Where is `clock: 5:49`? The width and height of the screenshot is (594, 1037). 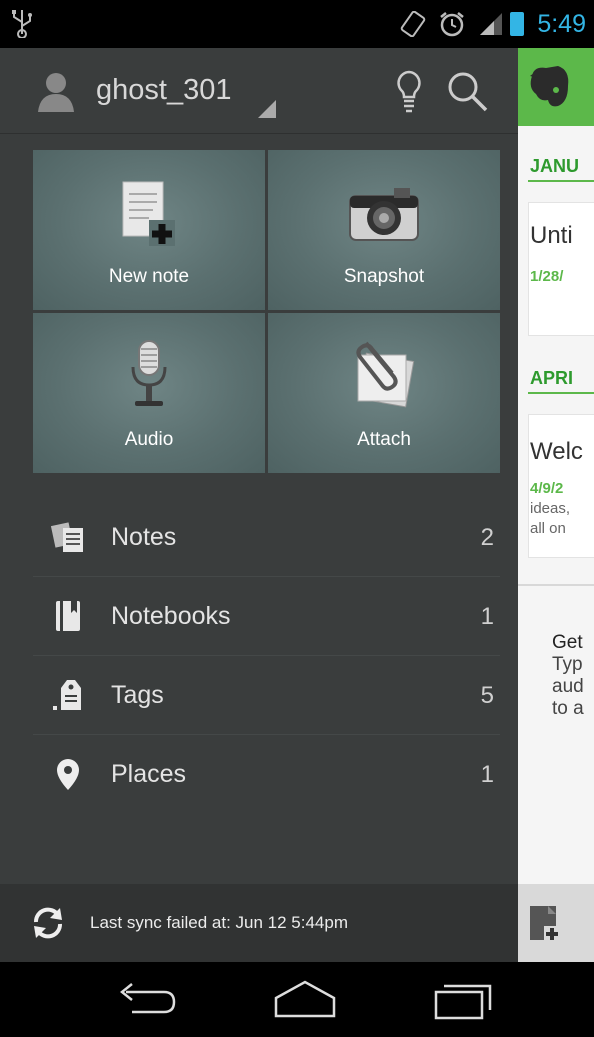 clock: 5:49 is located at coordinates (561, 24).